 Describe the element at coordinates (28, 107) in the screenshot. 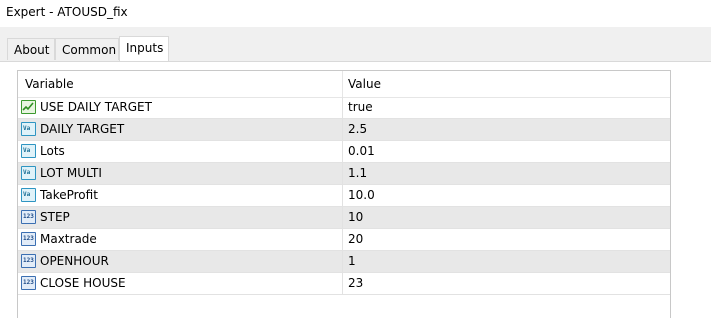

I see `boolean-icon` at that location.